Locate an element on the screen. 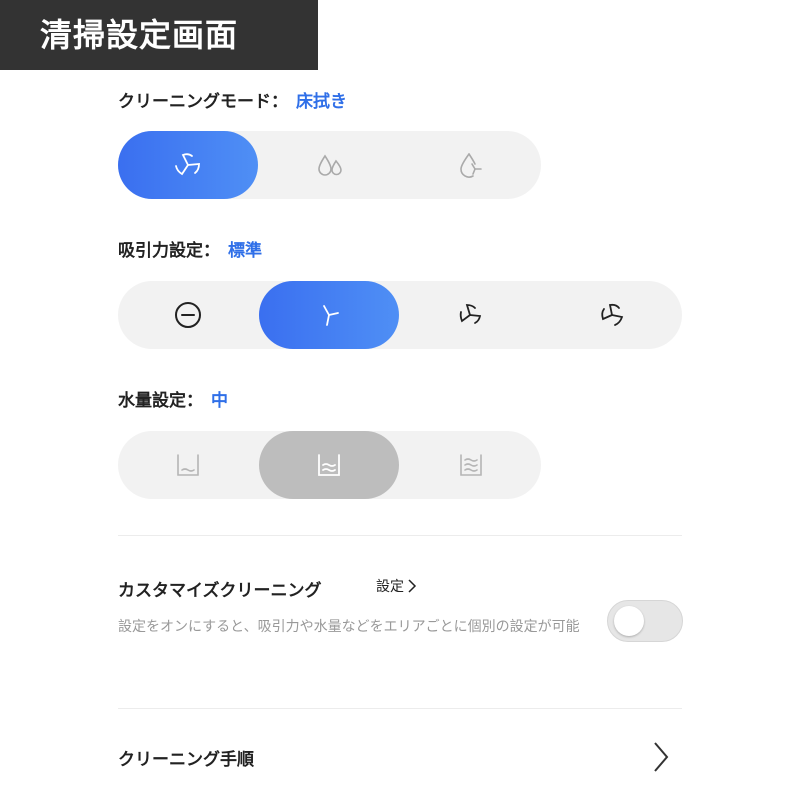  custom-cleaning-title: カスタマイズクリーニング is located at coordinates (220, 591).